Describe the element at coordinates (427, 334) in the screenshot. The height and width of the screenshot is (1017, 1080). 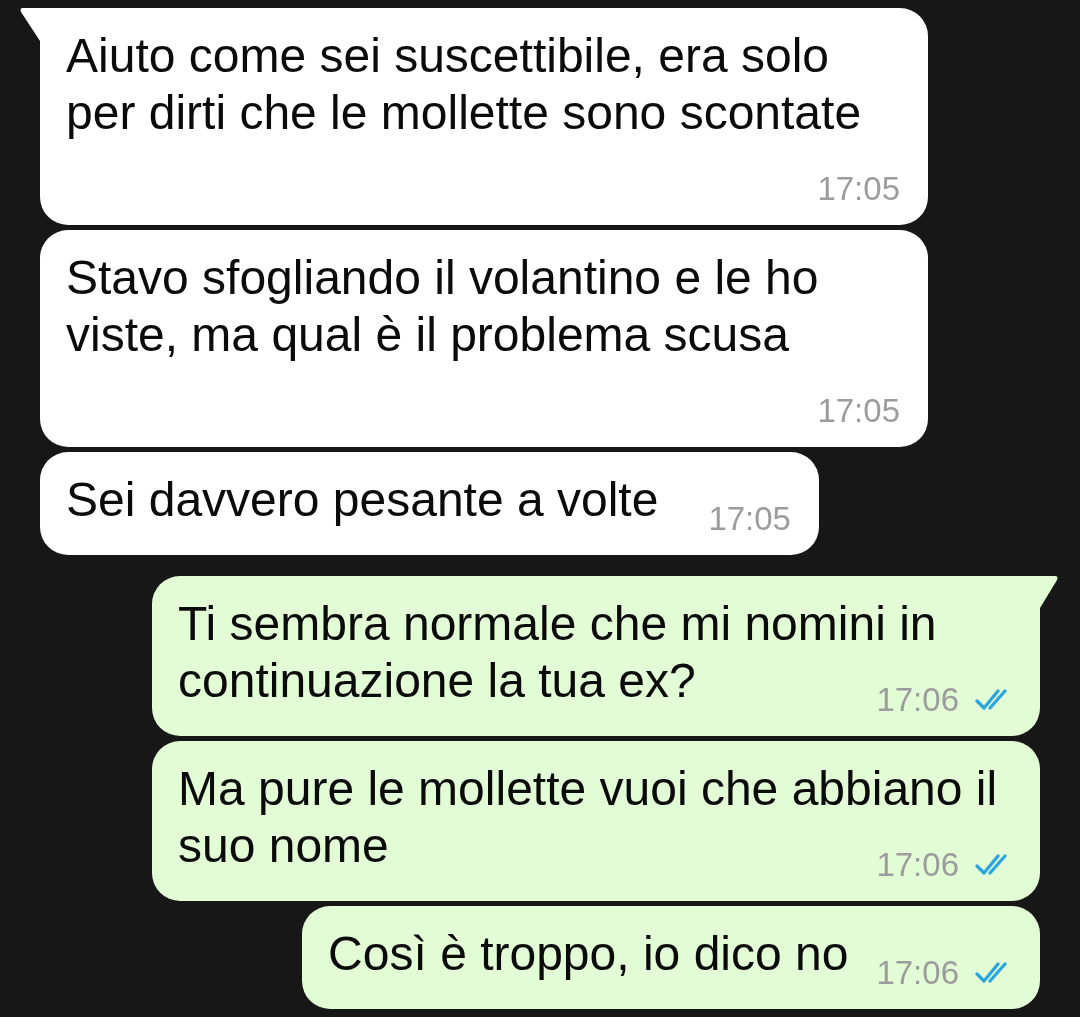
I see `message-text: viste, ma qual è il problema scusa` at that location.